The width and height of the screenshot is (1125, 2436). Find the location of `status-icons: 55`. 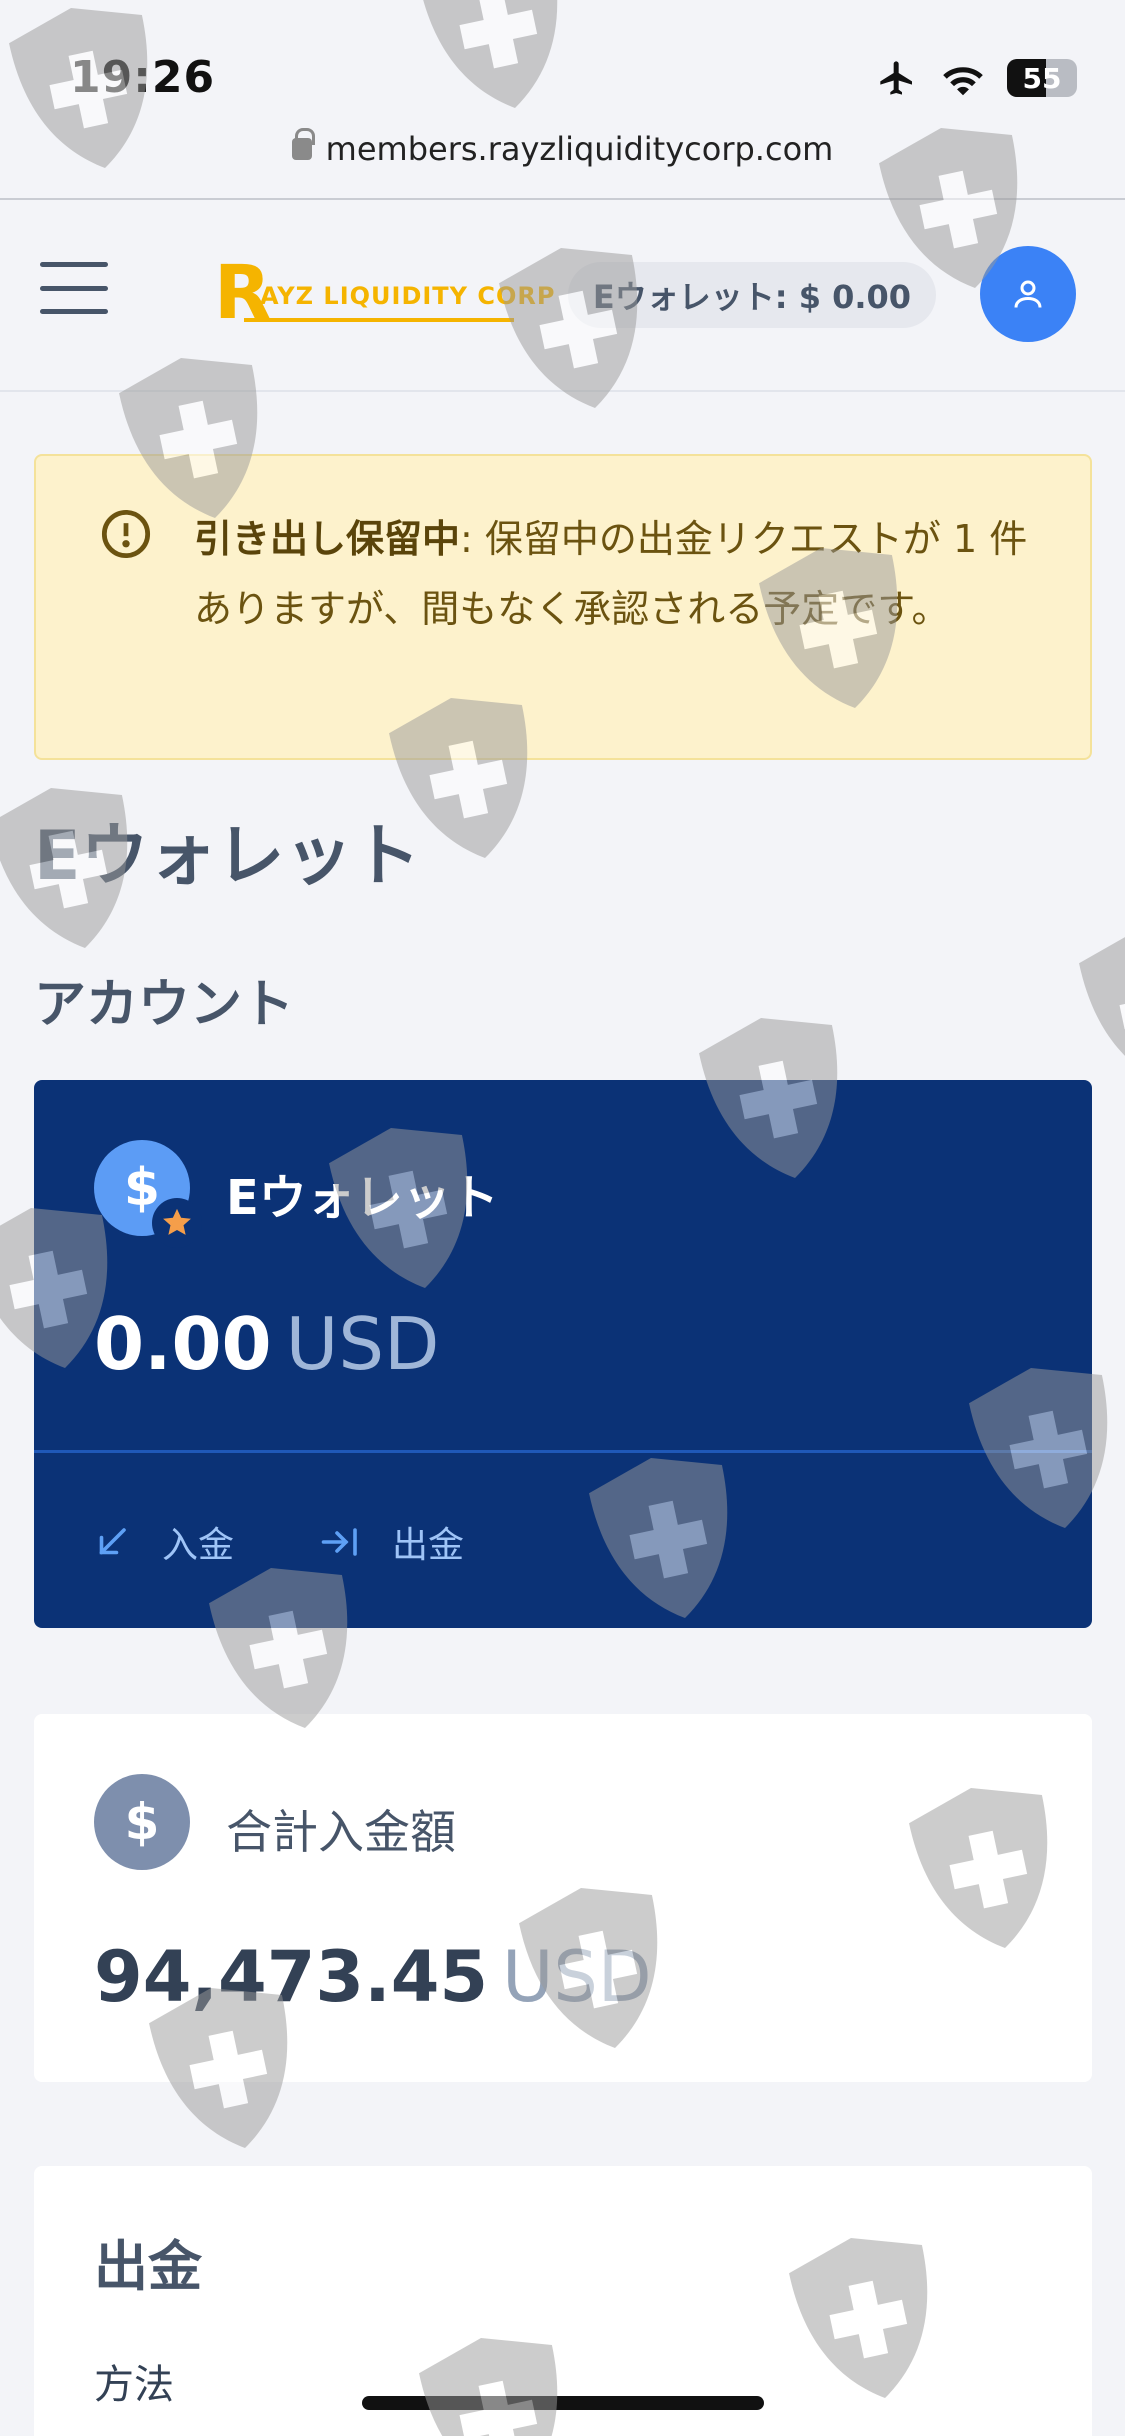

status-icons: 55 is located at coordinates (976, 78).